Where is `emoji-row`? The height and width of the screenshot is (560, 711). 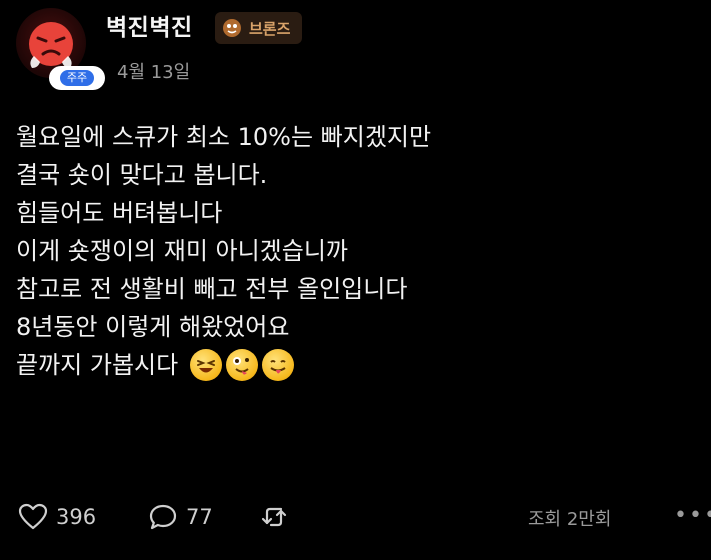 emoji-row is located at coordinates (242, 365).